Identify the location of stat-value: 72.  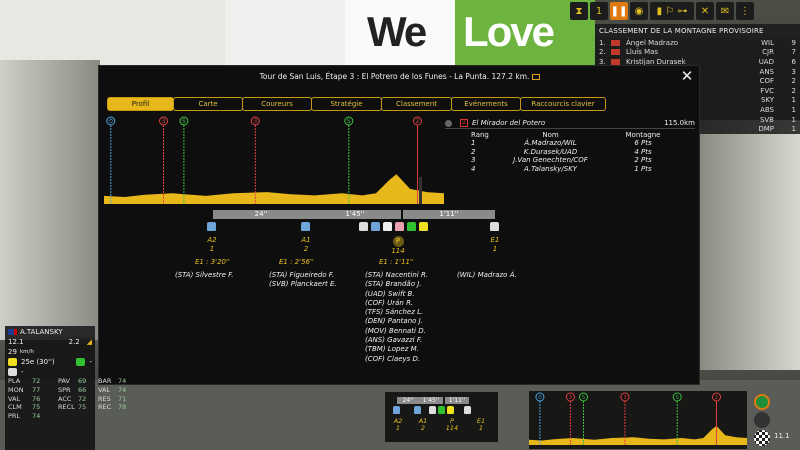
(36, 381).